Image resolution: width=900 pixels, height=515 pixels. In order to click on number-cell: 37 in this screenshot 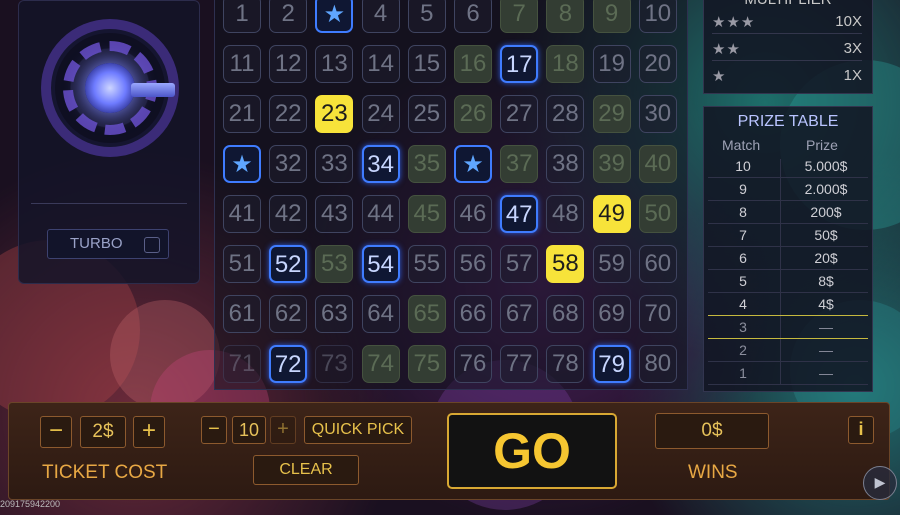, I will do `click(519, 164)`.